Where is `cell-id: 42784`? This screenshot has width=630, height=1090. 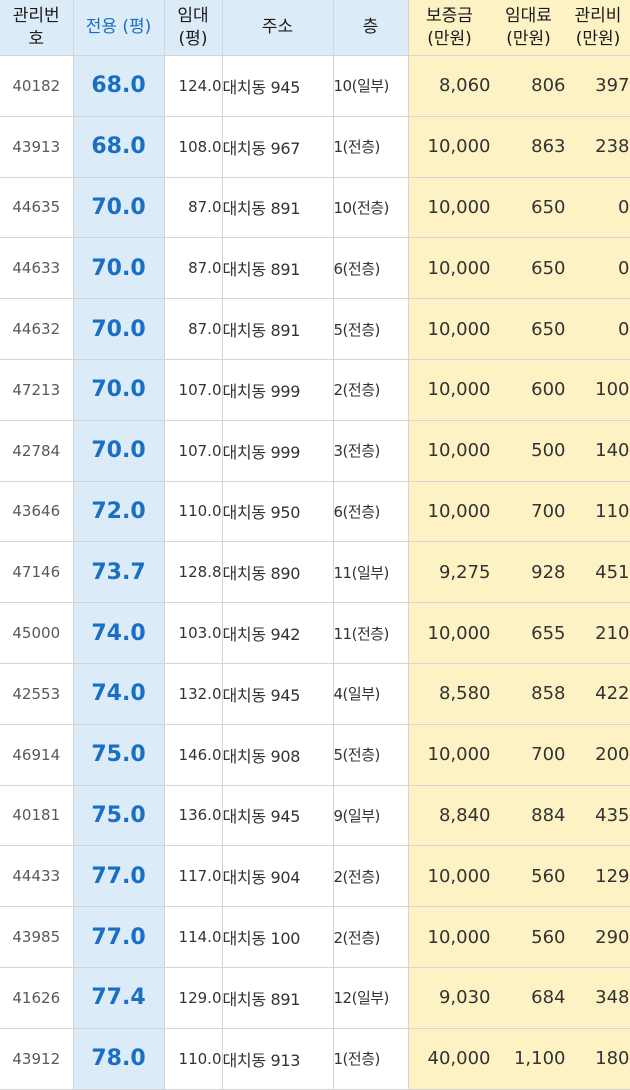
cell-id: 42784 is located at coordinates (37, 451).